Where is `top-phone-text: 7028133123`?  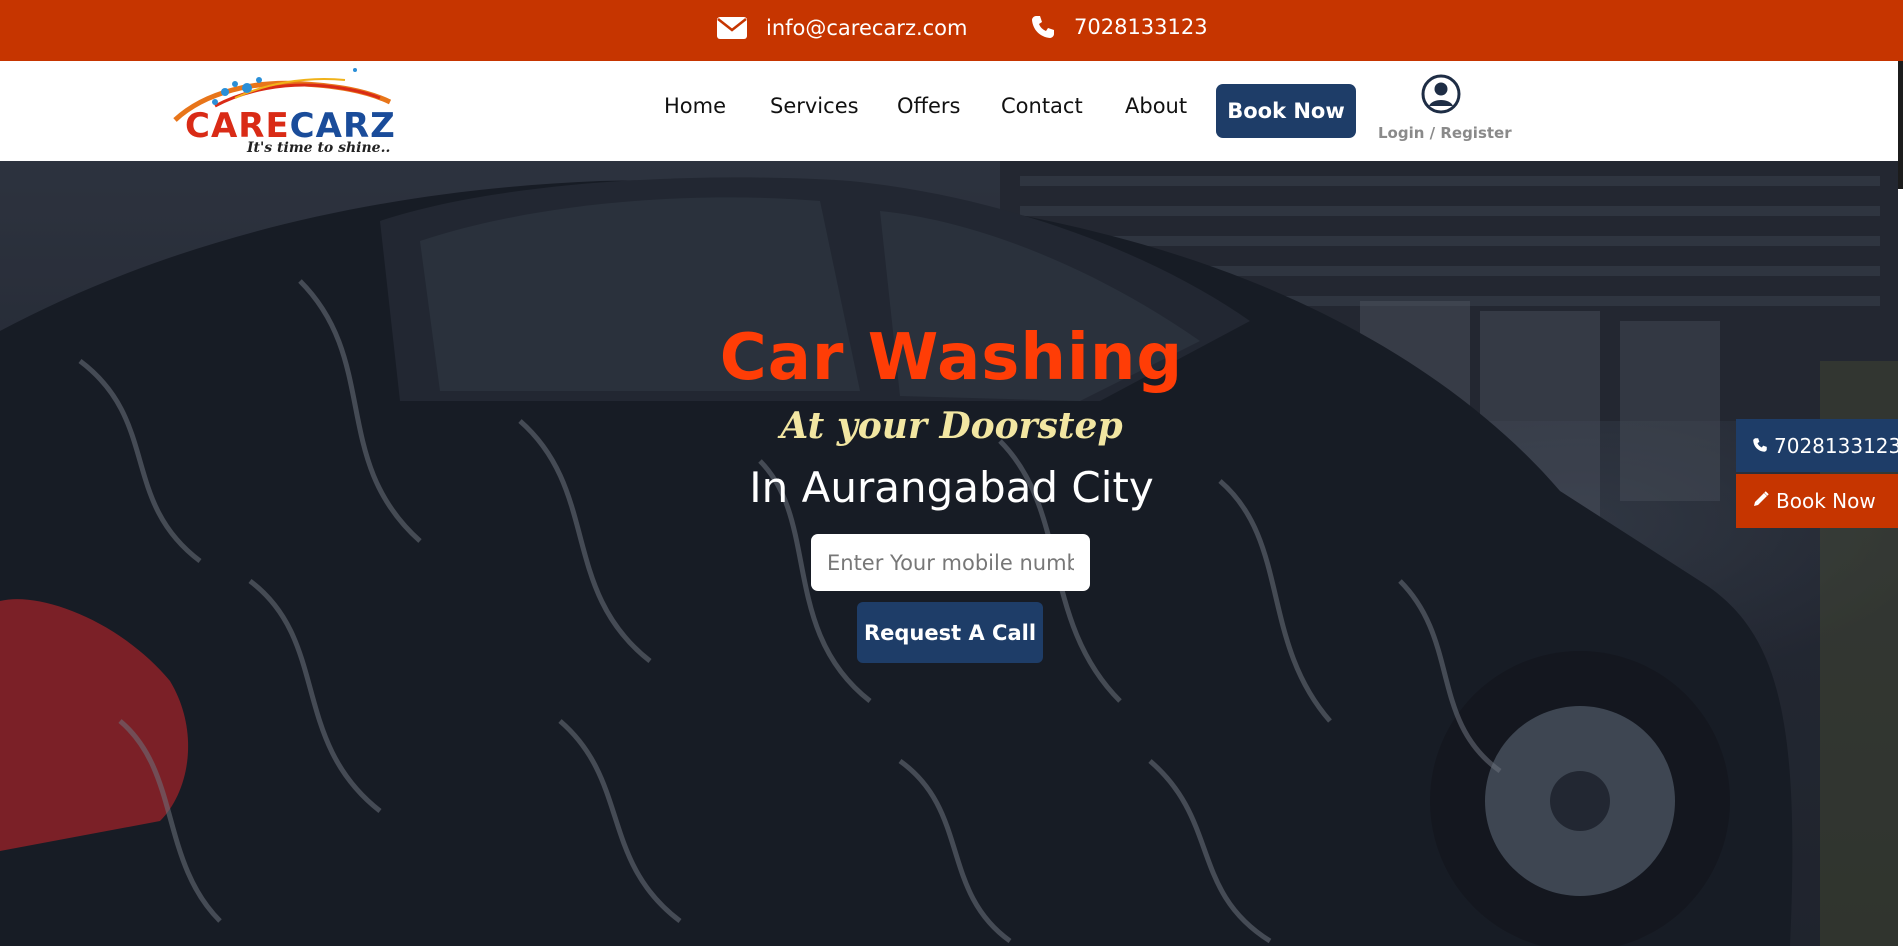
top-phone-text: 7028133123 is located at coordinates (1141, 27).